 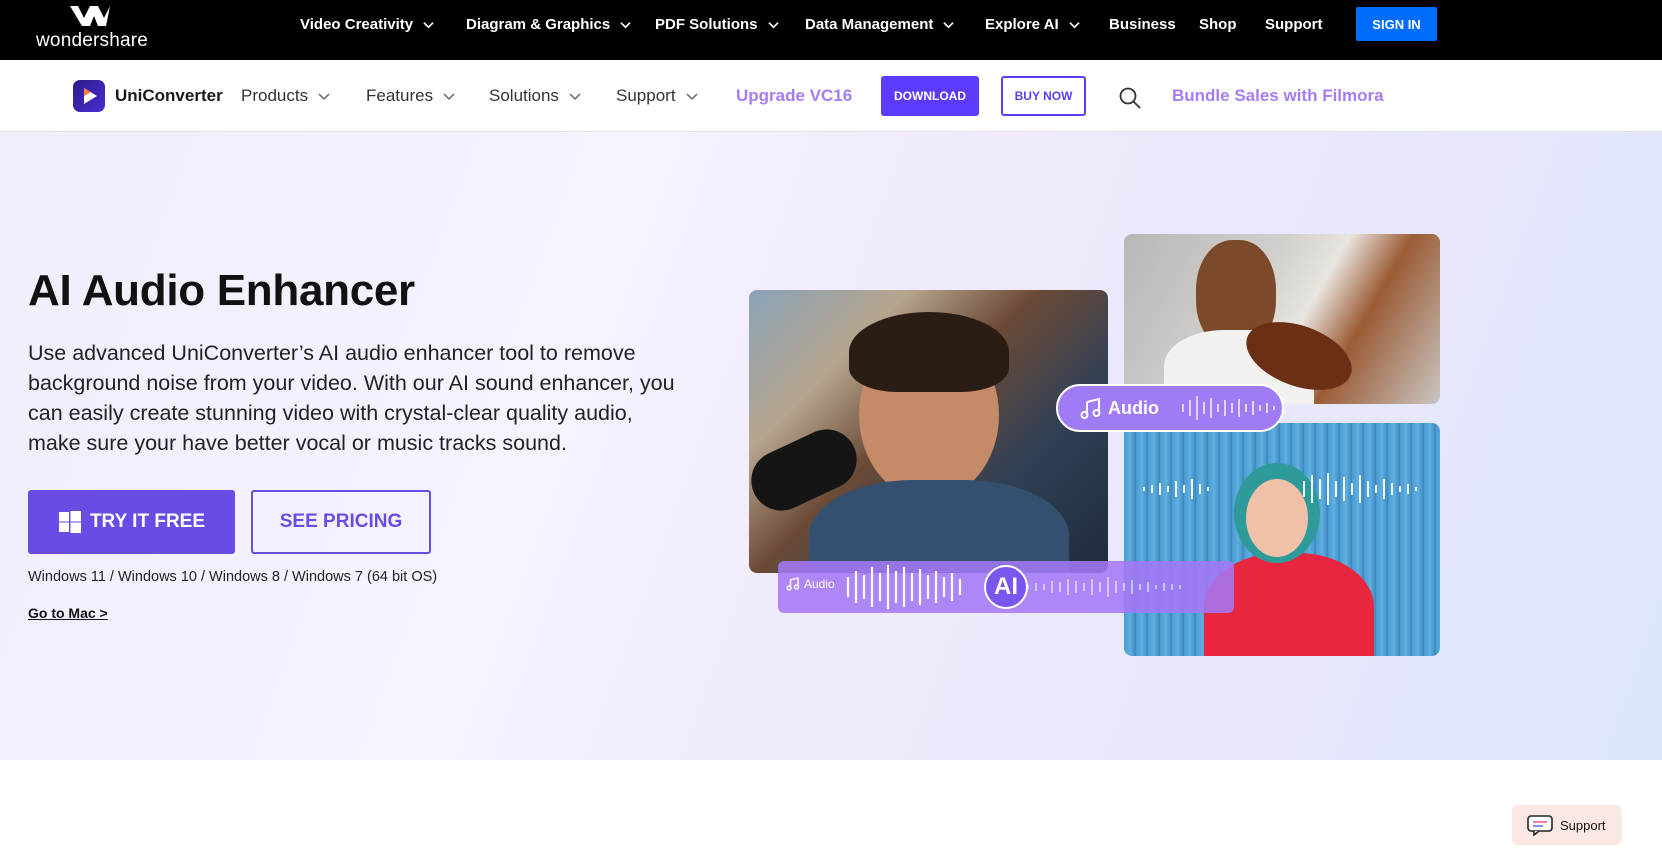 I want to click on topnav-item-data-management: Data Management, so click(x=880, y=24).